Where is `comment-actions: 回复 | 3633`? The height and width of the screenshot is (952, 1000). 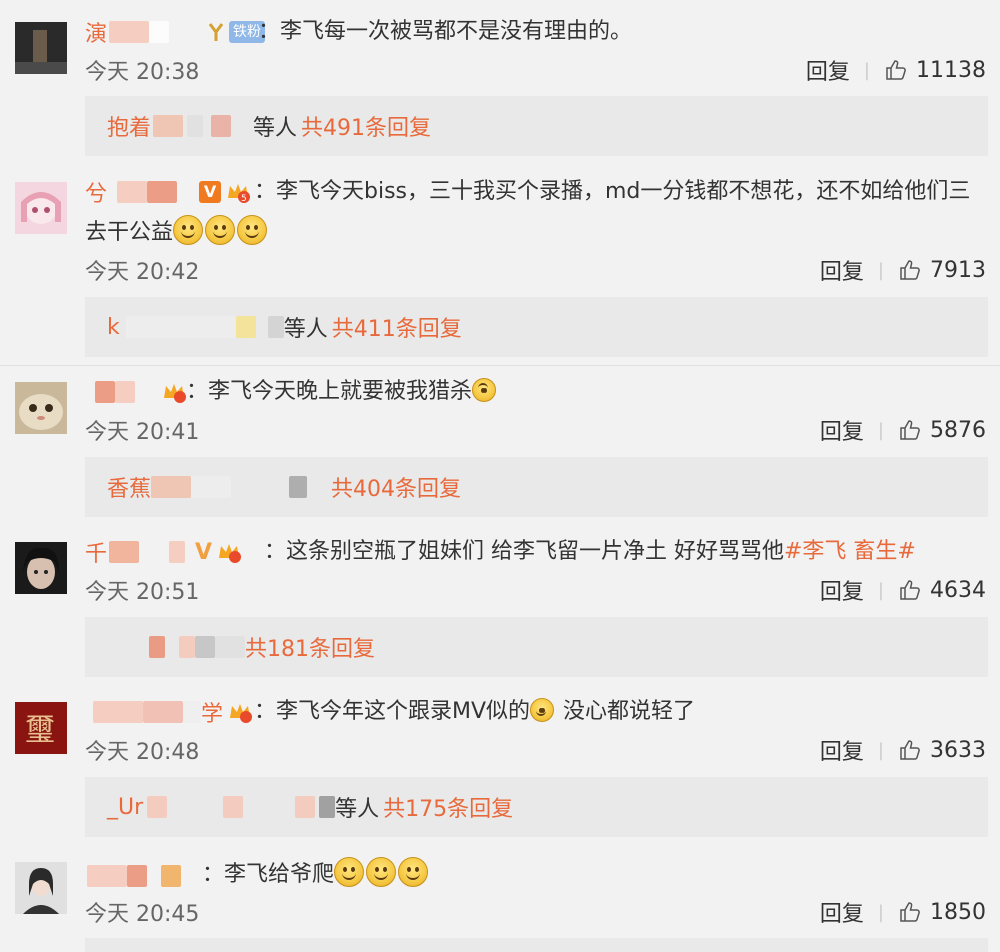
comment-actions: 回复 | 3633 is located at coordinates (903, 750).